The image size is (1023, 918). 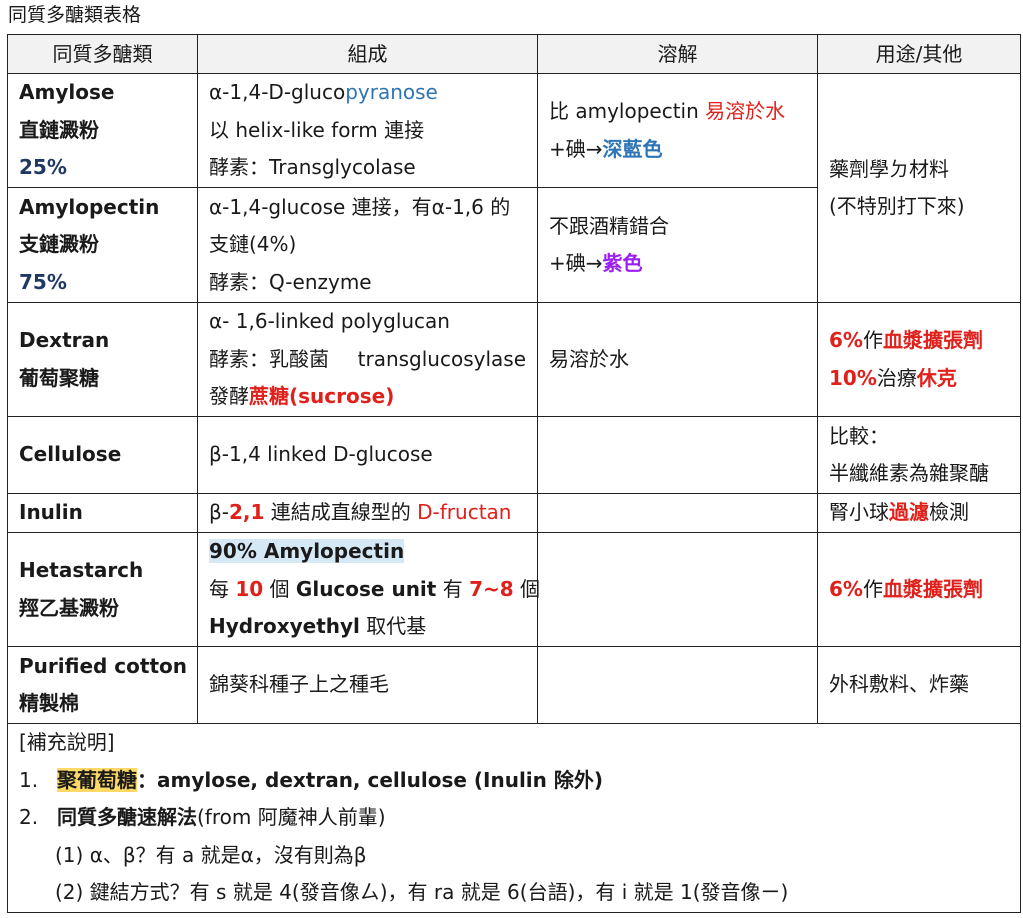 I want to click on dextran-comp-line2: 酵素：乳酸菌 transglucosylase, so click(x=367, y=358).